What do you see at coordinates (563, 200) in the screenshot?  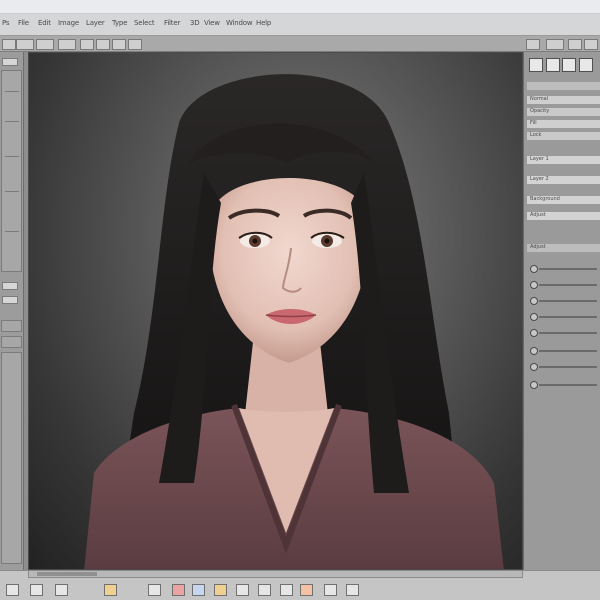 I see `layer-row: Background` at bounding box center [563, 200].